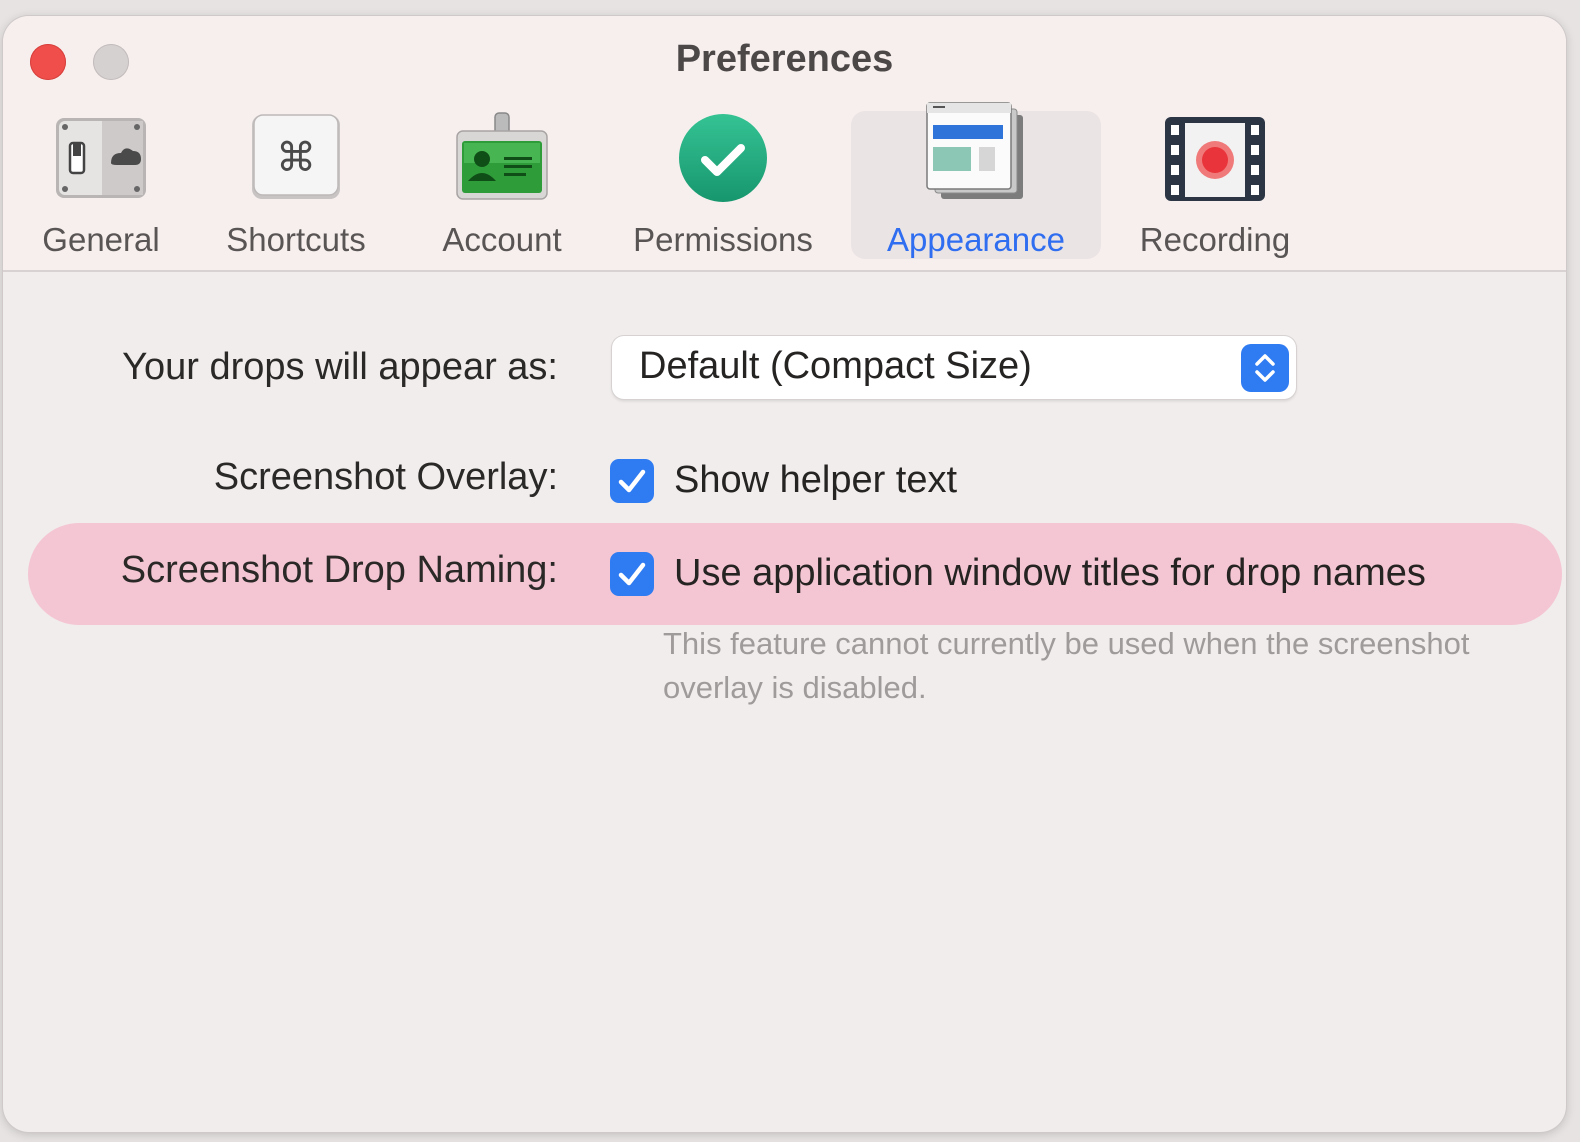 The image size is (1580, 1142). I want to click on checkmark-circle-icon, so click(723, 161).